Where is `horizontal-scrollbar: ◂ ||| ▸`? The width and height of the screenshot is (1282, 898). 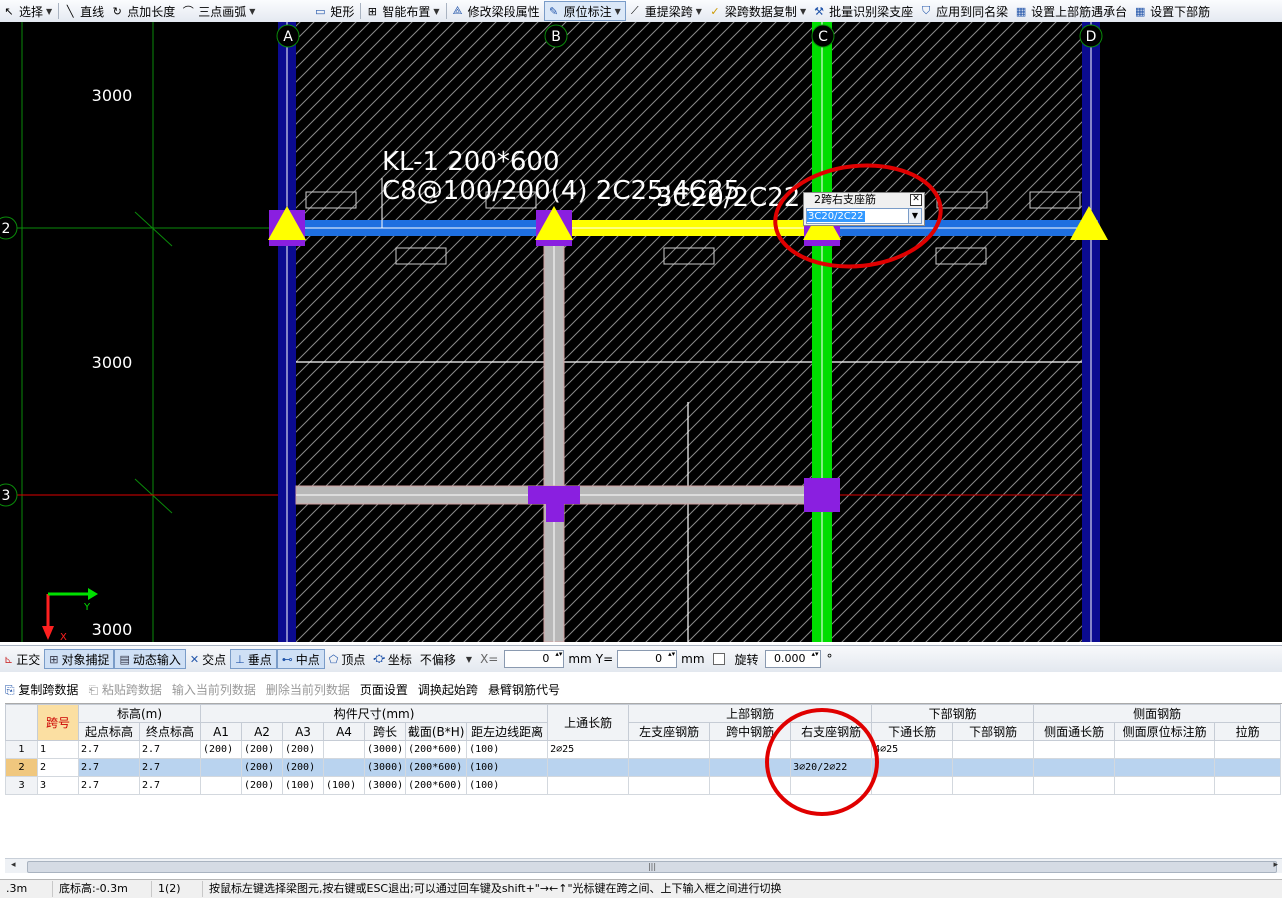 horizontal-scrollbar: ◂ ||| ▸ is located at coordinates (643, 865).